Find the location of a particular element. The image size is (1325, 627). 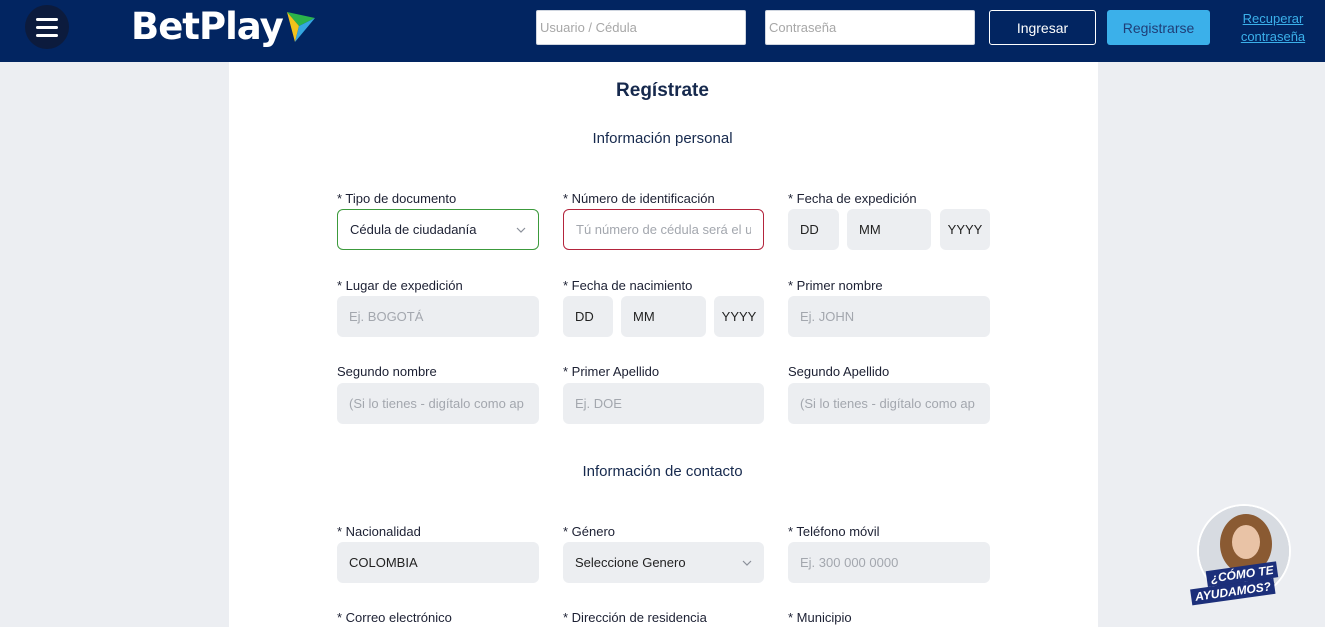

birth-date-year: YYYY is located at coordinates (739, 316).